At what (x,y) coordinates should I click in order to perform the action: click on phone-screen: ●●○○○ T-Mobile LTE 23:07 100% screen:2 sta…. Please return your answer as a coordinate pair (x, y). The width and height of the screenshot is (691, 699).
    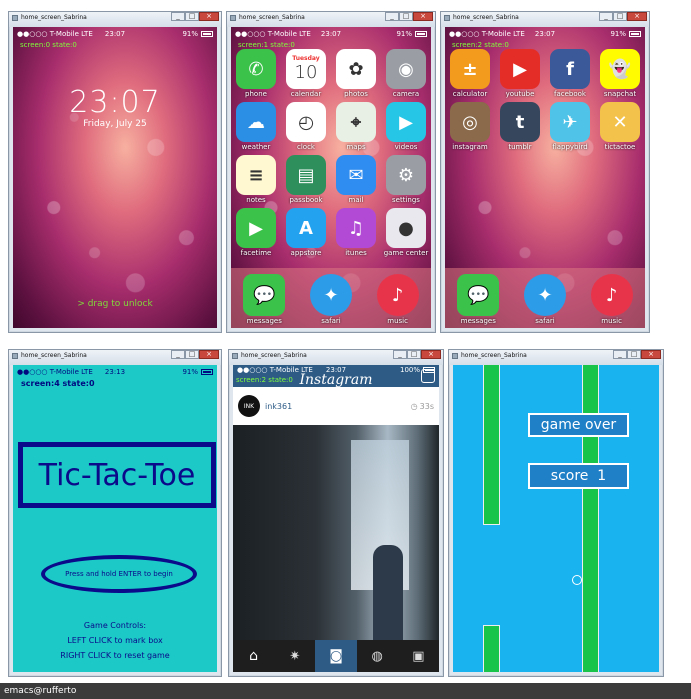
    Looking at the image, I should click on (336, 518).